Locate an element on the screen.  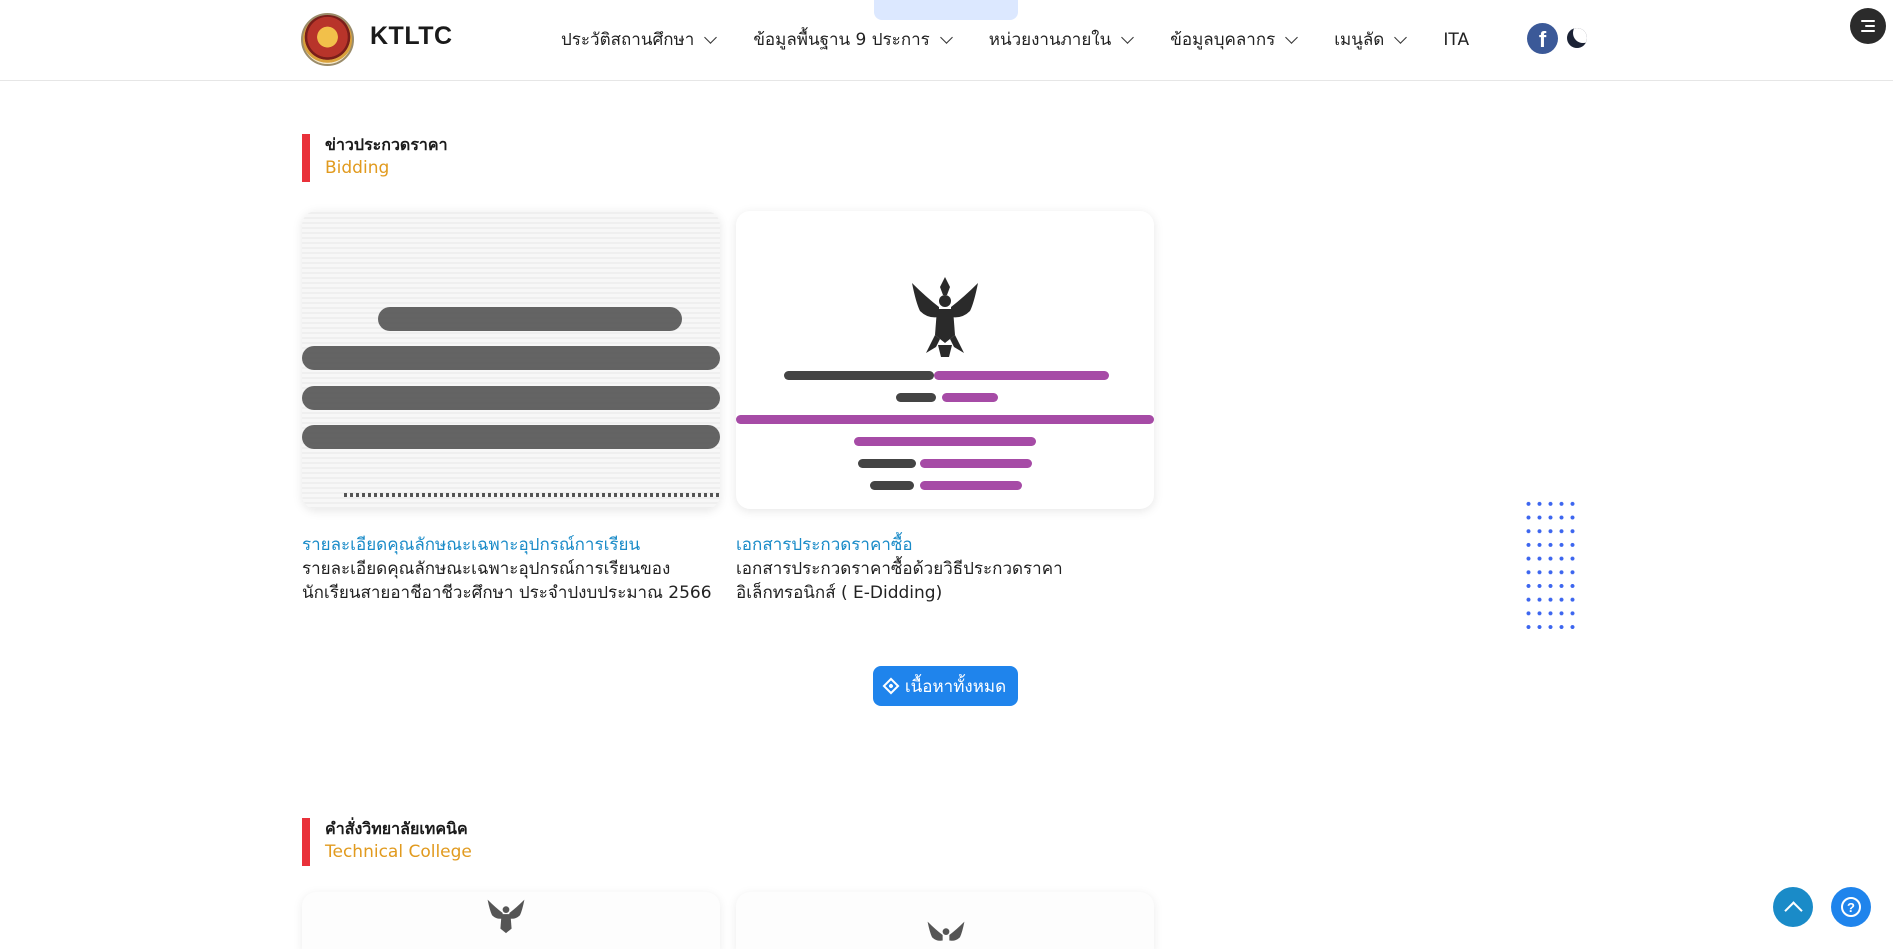
nav-item-ita: ITA is located at coordinates (1456, 40).